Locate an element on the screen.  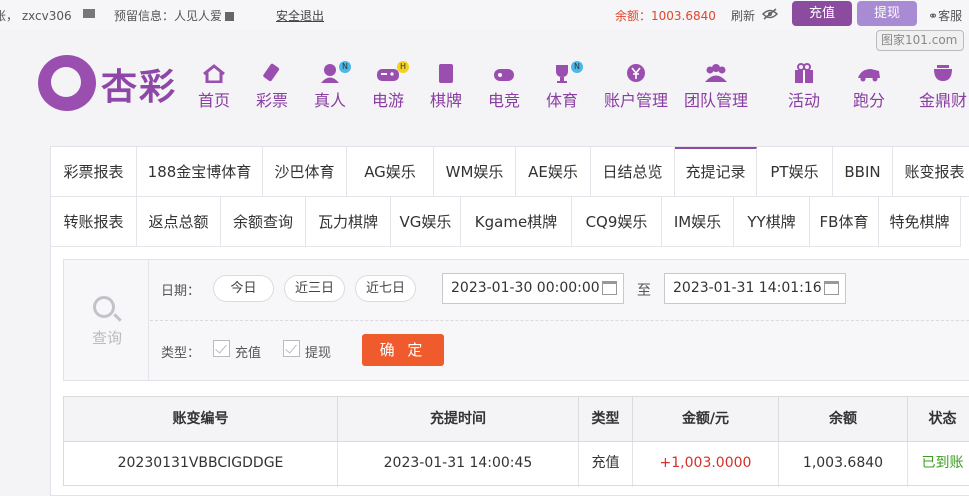
start-date-input: 2023-01-30 00:00:00 is located at coordinates (533, 288).